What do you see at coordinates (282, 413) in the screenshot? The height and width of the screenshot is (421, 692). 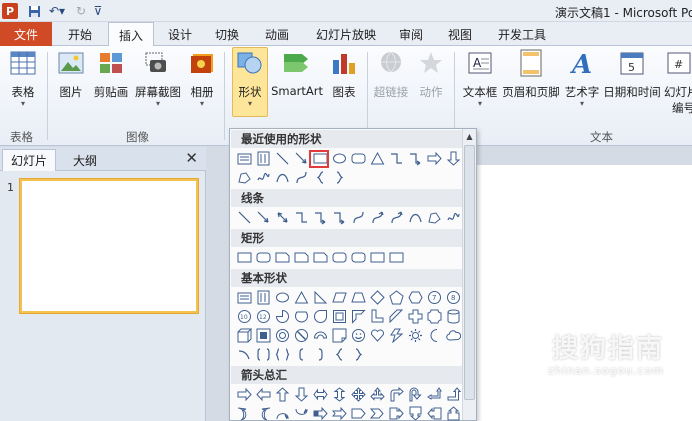 I see `curvedup-shape-icon` at bounding box center [282, 413].